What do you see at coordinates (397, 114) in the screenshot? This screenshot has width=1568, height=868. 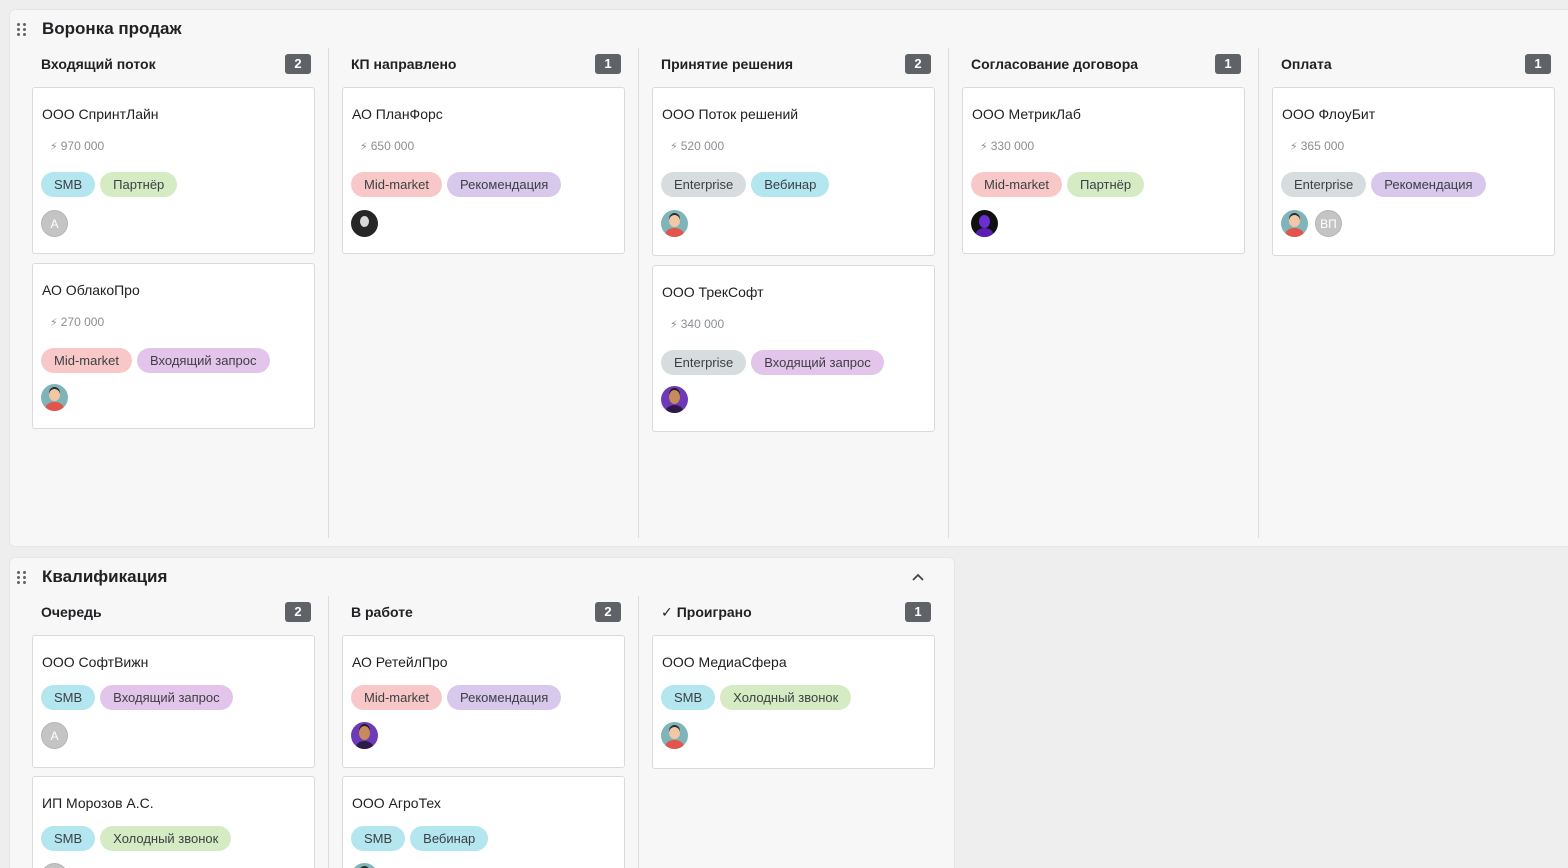 I see `deal-name: АО ПланФорс` at bounding box center [397, 114].